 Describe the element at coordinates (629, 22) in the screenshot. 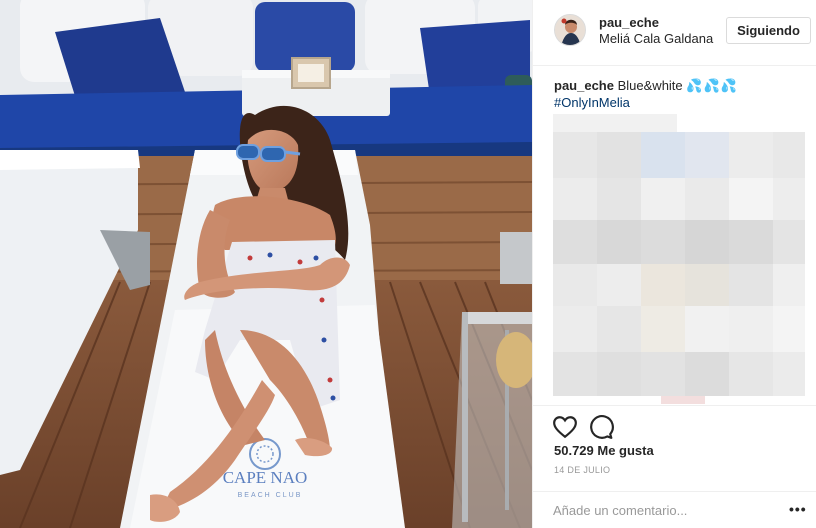

I see `header-username: pau_eche` at that location.